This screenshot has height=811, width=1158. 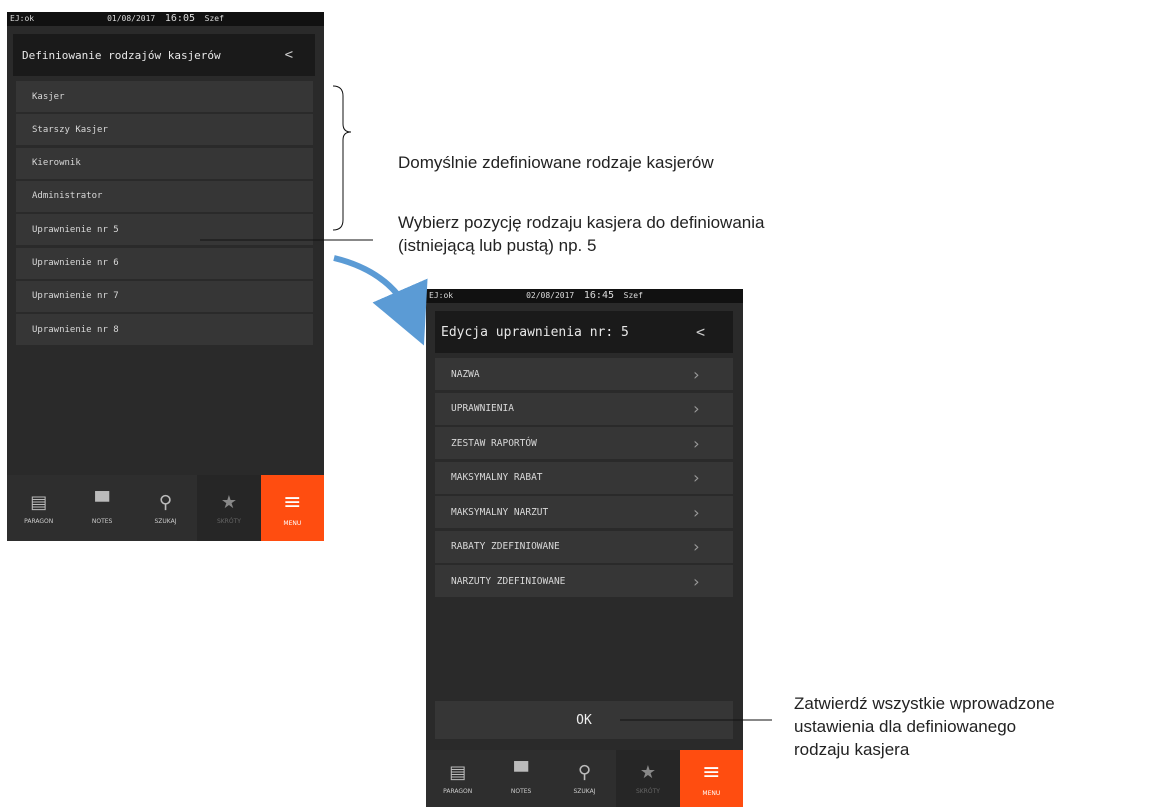 I want to click on list-item-label: NARZUTY ZDEFINIOWANE, so click(x=508, y=581).